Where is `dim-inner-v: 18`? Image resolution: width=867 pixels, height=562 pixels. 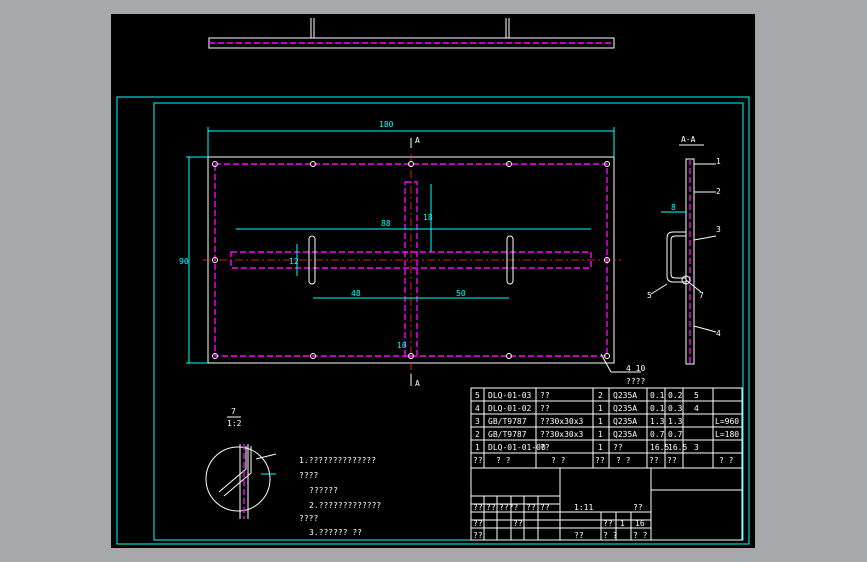 dim-inner-v: 18 is located at coordinates (428, 217).